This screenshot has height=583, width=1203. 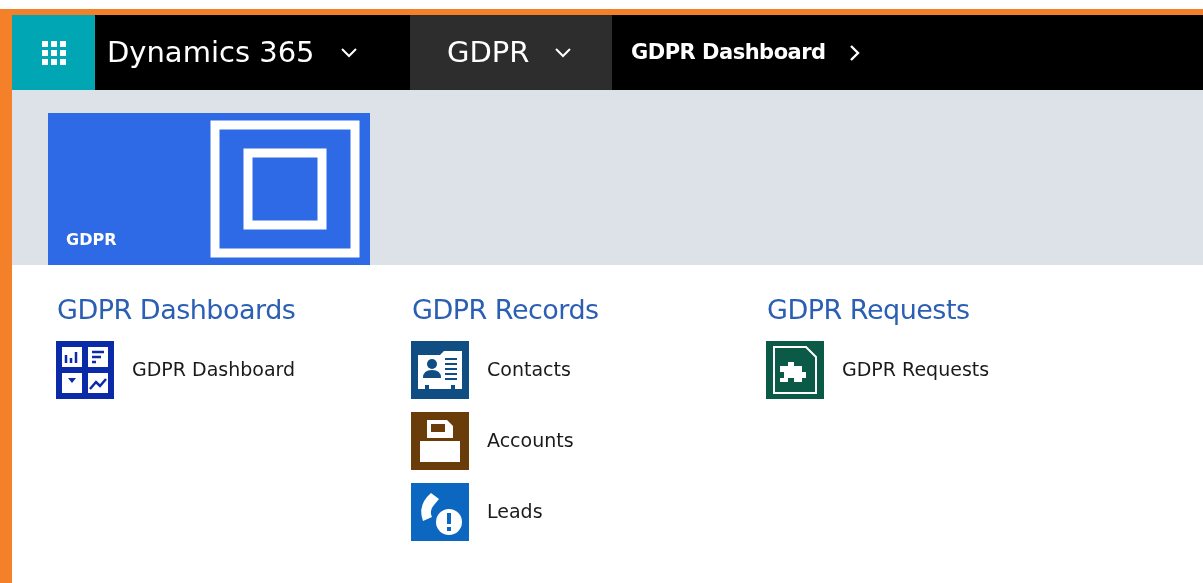 I want to click on dashboard-icon, so click(x=85, y=369).